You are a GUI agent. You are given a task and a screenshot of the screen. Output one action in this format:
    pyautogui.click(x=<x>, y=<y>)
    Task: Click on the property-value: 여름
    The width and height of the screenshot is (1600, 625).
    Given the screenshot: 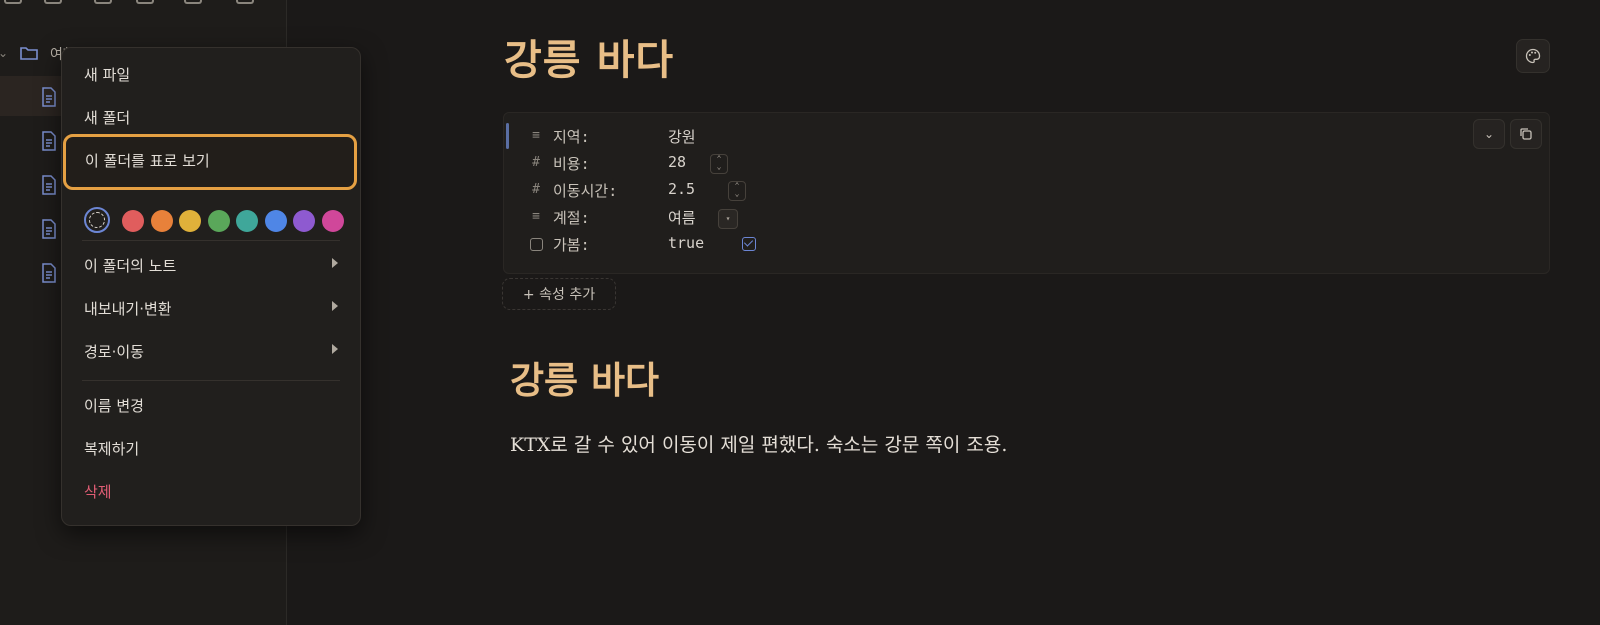 What is the action you would take?
    pyautogui.click(x=682, y=217)
    